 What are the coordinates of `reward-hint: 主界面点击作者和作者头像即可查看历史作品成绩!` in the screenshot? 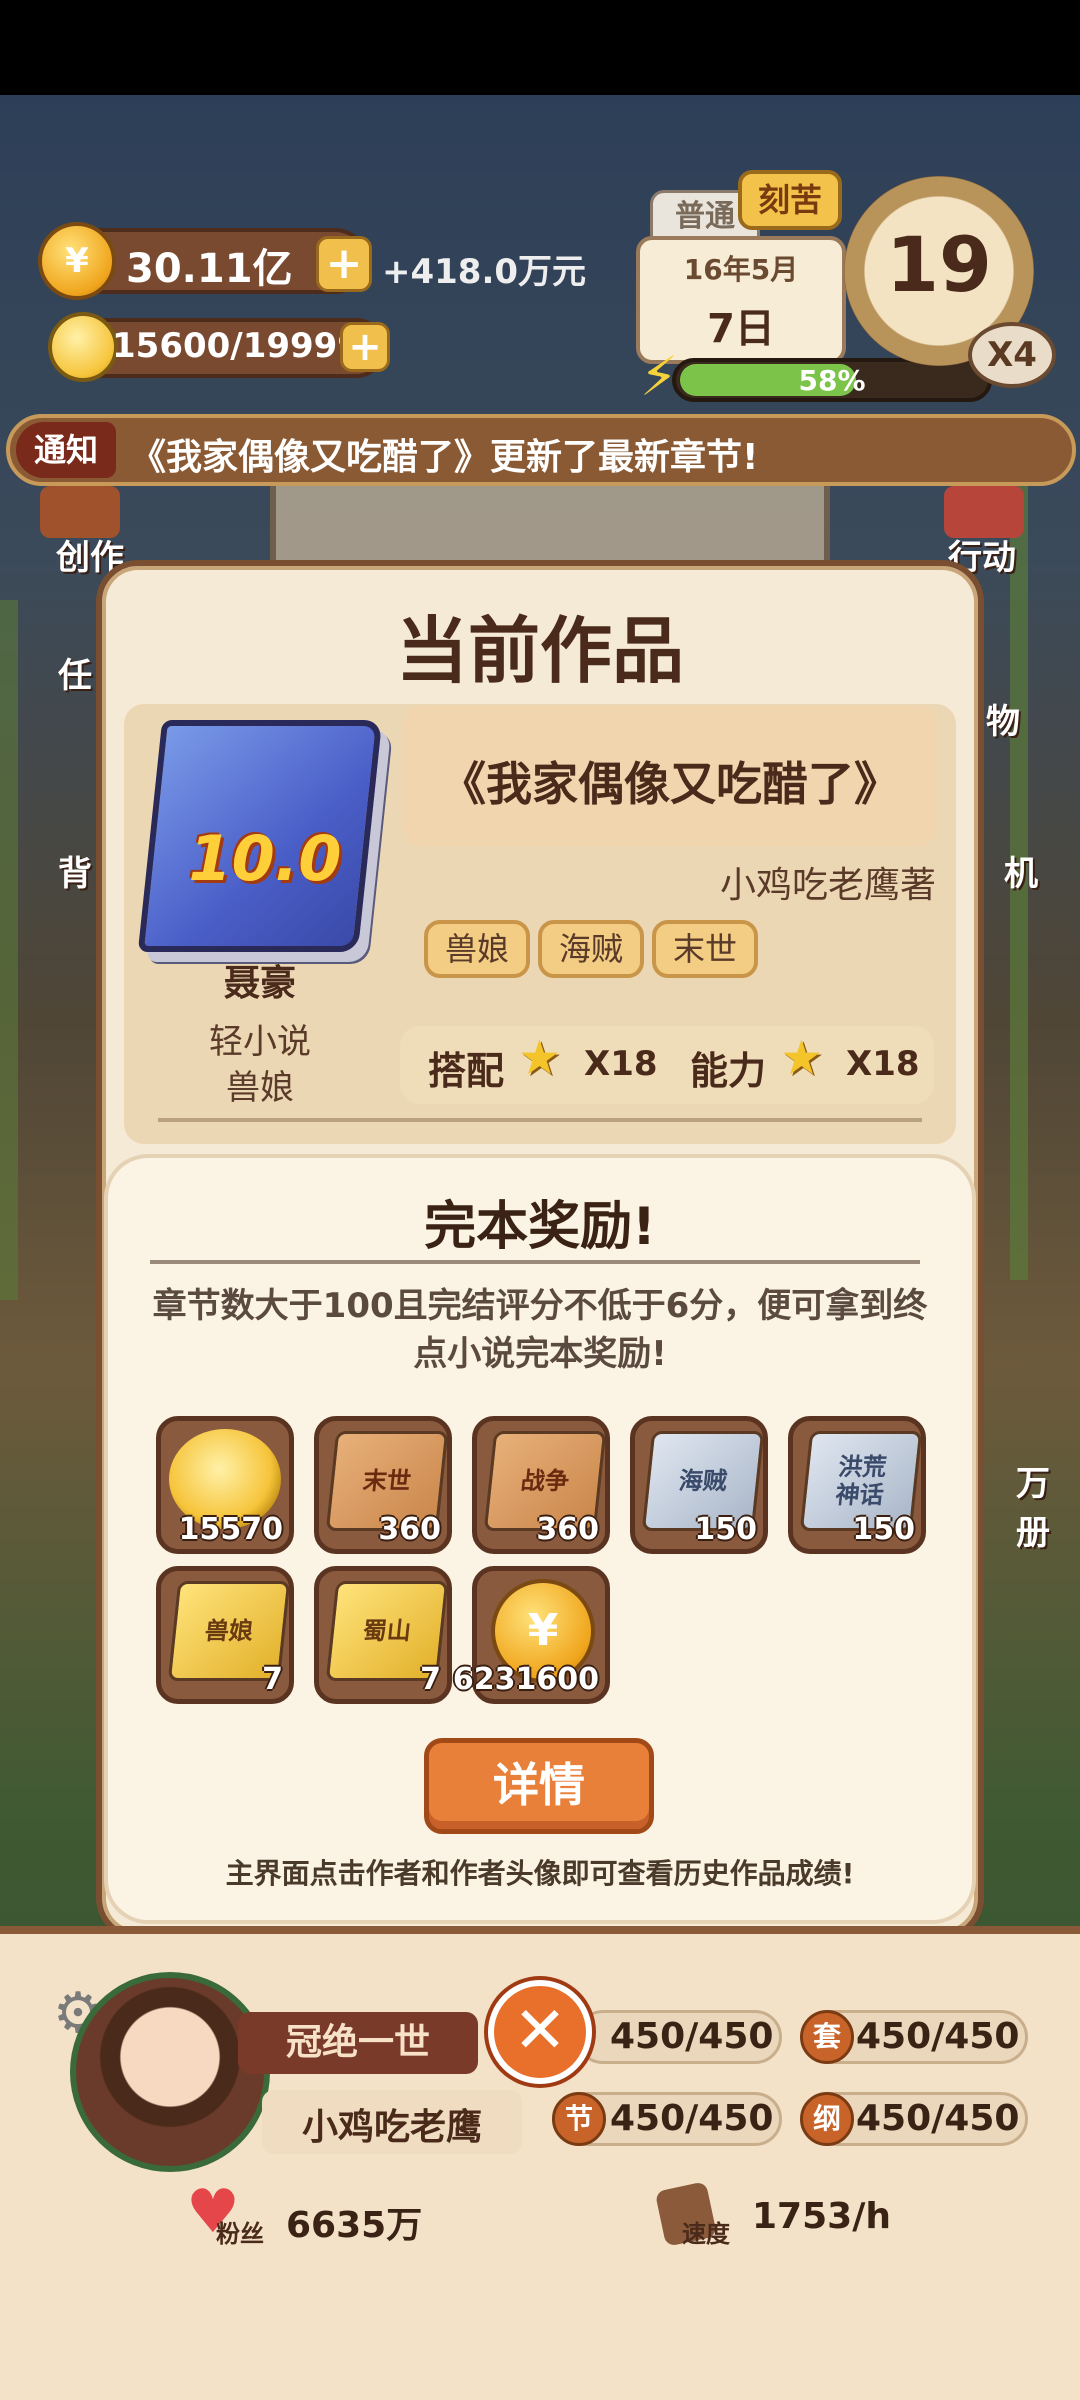 It's located at (540, 1873).